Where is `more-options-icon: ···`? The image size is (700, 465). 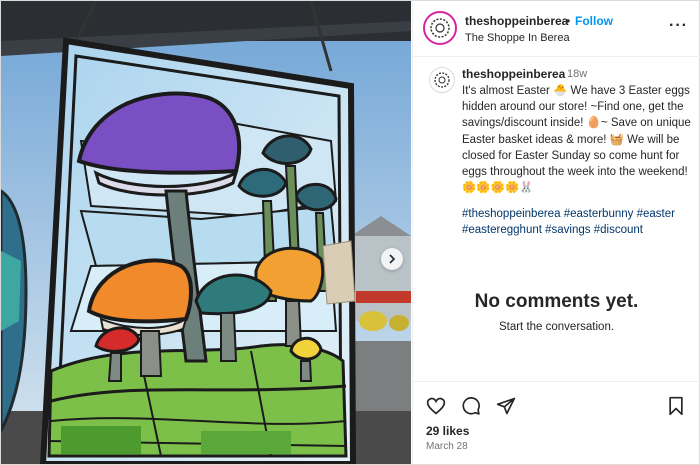 more-options-icon: ··· is located at coordinates (678, 26).